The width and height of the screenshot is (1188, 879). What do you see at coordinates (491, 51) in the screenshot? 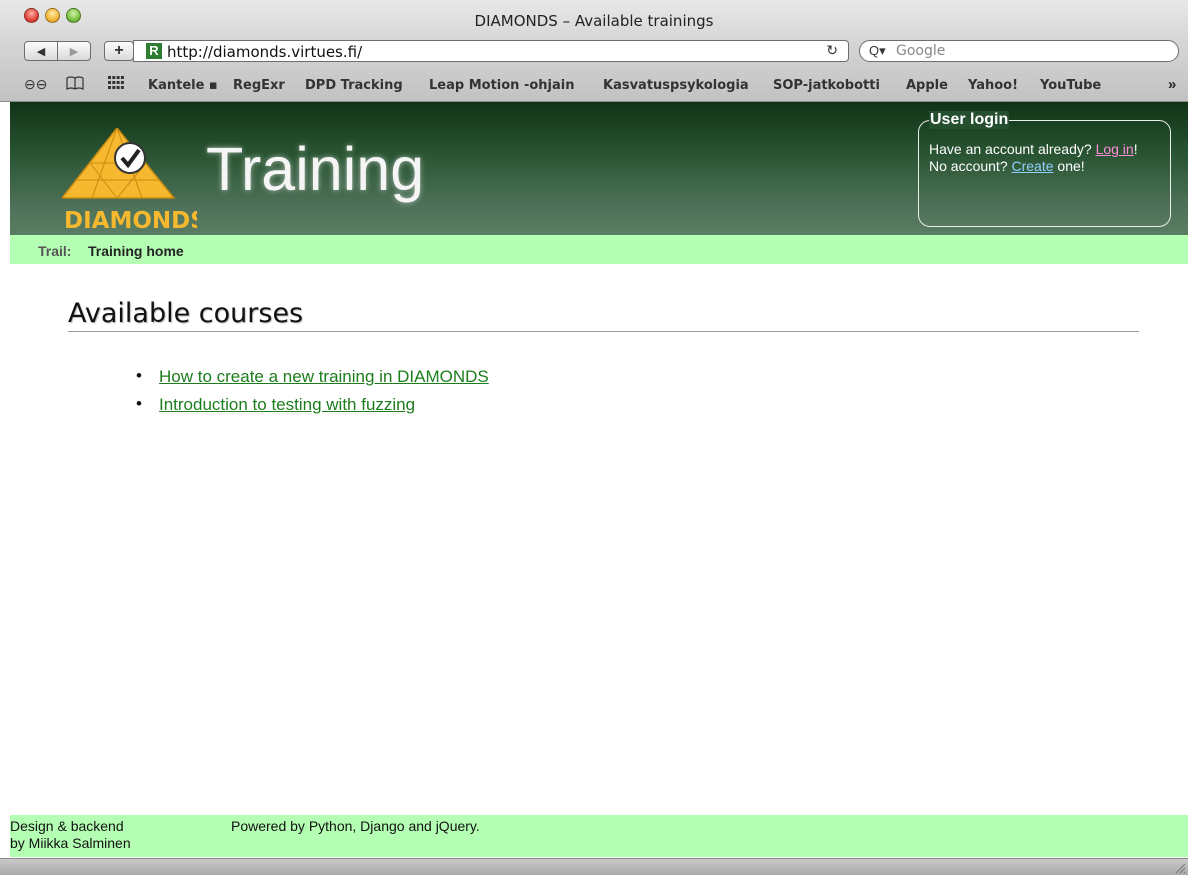
I see `address-bar: R http://diamonds.virtues.fi/ ↻` at bounding box center [491, 51].